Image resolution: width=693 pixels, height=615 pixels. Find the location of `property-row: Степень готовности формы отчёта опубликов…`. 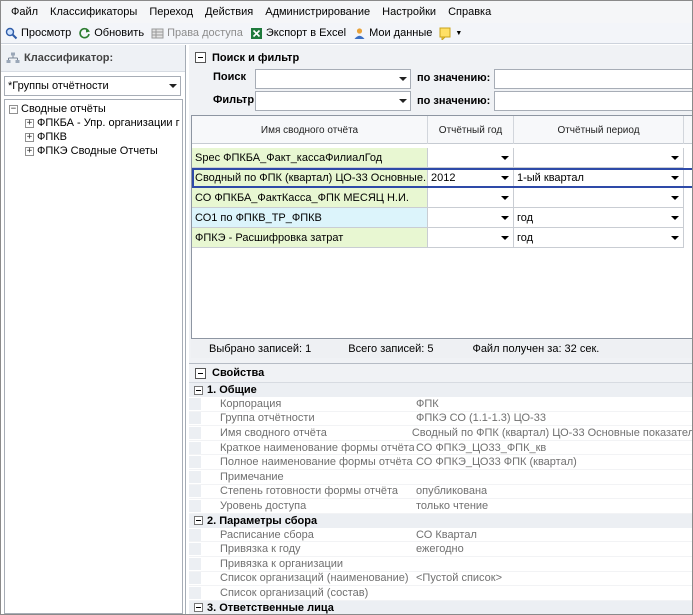

property-row: Степень готовности формы отчёта опубликов… is located at coordinates (440, 492).